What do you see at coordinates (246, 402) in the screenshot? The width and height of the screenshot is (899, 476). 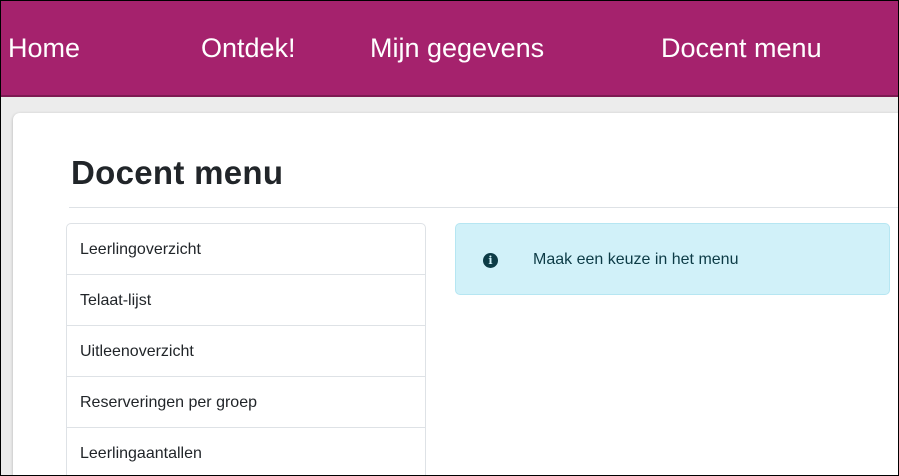 I see `menu-item-reserveringen-per-groep: Reserveringen per groep` at bounding box center [246, 402].